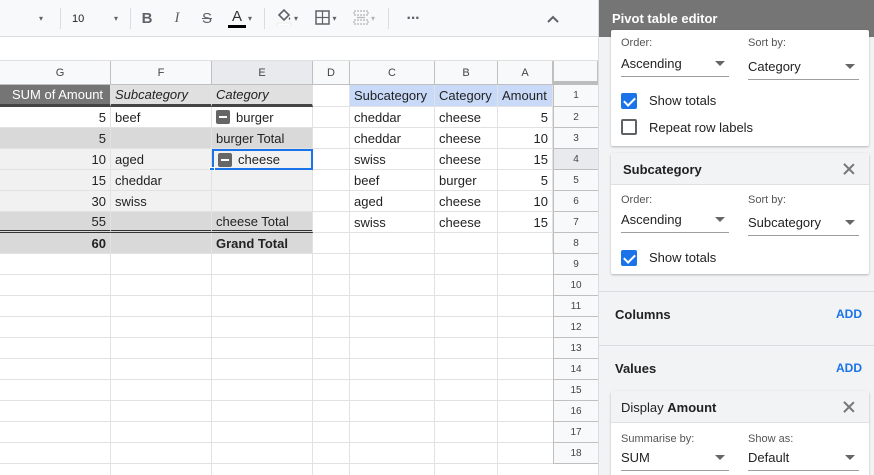 This screenshot has height=475, width=874. What do you see at coordinates (240, 18) in the screenshot?
I see `text-color-button: A ▾` at bounding box center [240, 18].